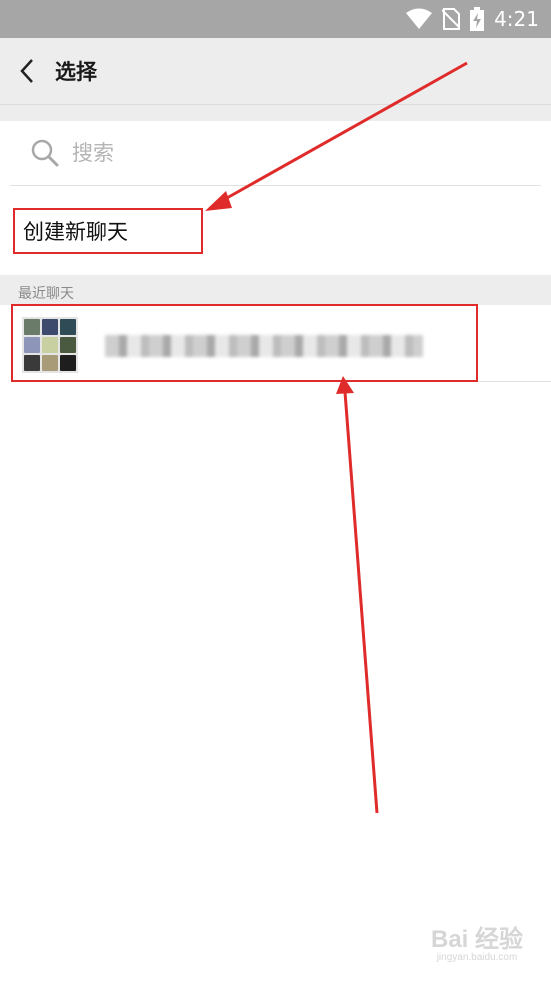 The height and width of the screenshot is (981, 551). Describe the element at coordinates (275, 19) in the screenshot. I see `status-bar: 4:21` at that location.